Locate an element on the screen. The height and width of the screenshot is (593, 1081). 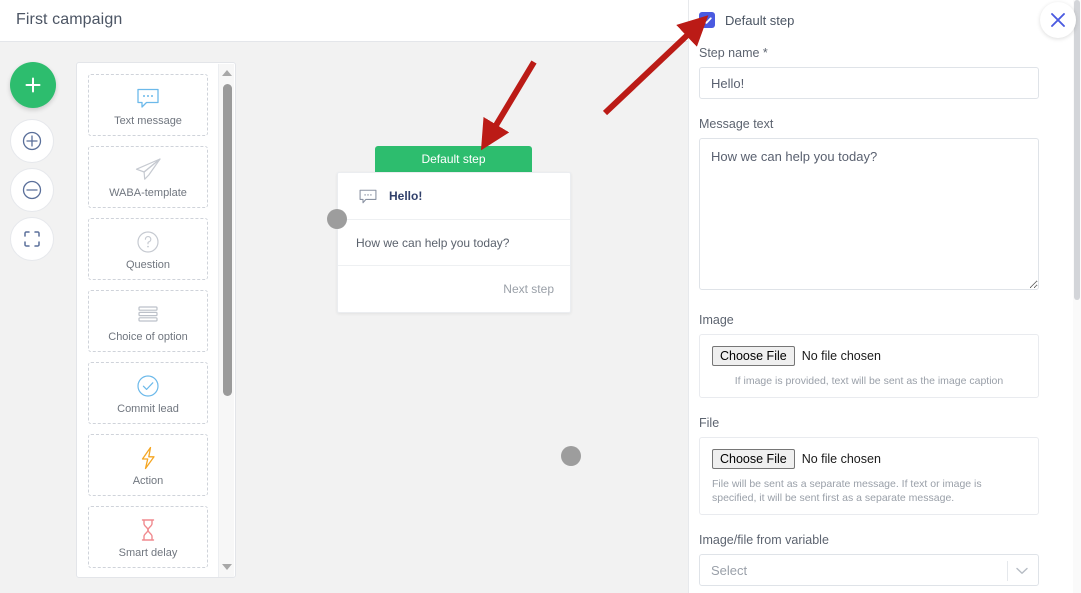
fit-screen-icon is located at coordinates (32, 239).